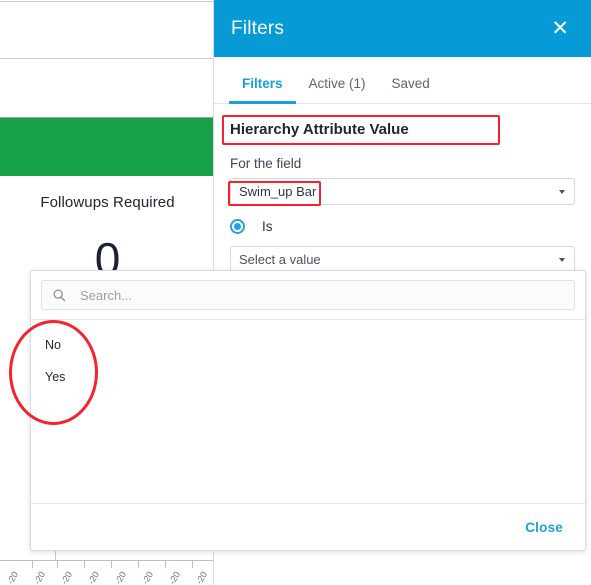 The width and height of the screenshot is (591, 585). I want to click on tab-saved-label: Saved, so click(410, 83).